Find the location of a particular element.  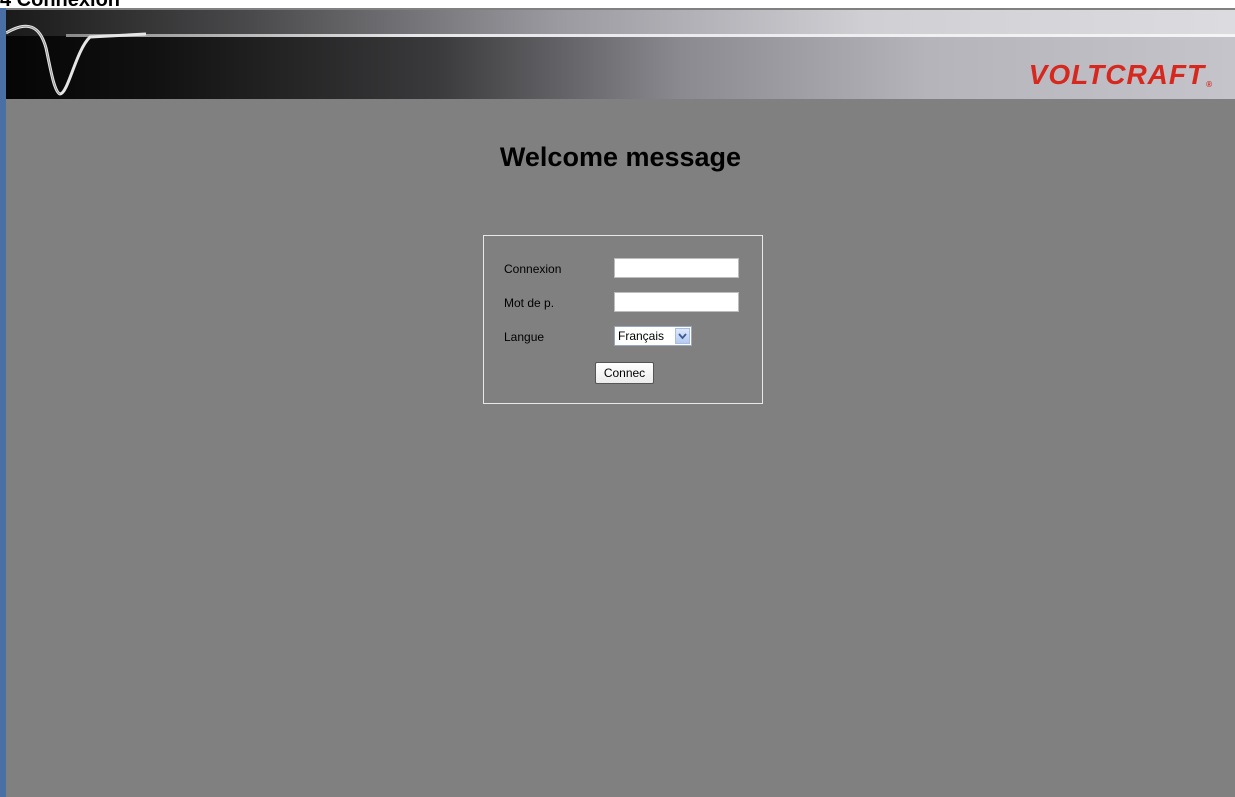

header-banner: VOLTCRAFT® is located at coordinates (620, 54).